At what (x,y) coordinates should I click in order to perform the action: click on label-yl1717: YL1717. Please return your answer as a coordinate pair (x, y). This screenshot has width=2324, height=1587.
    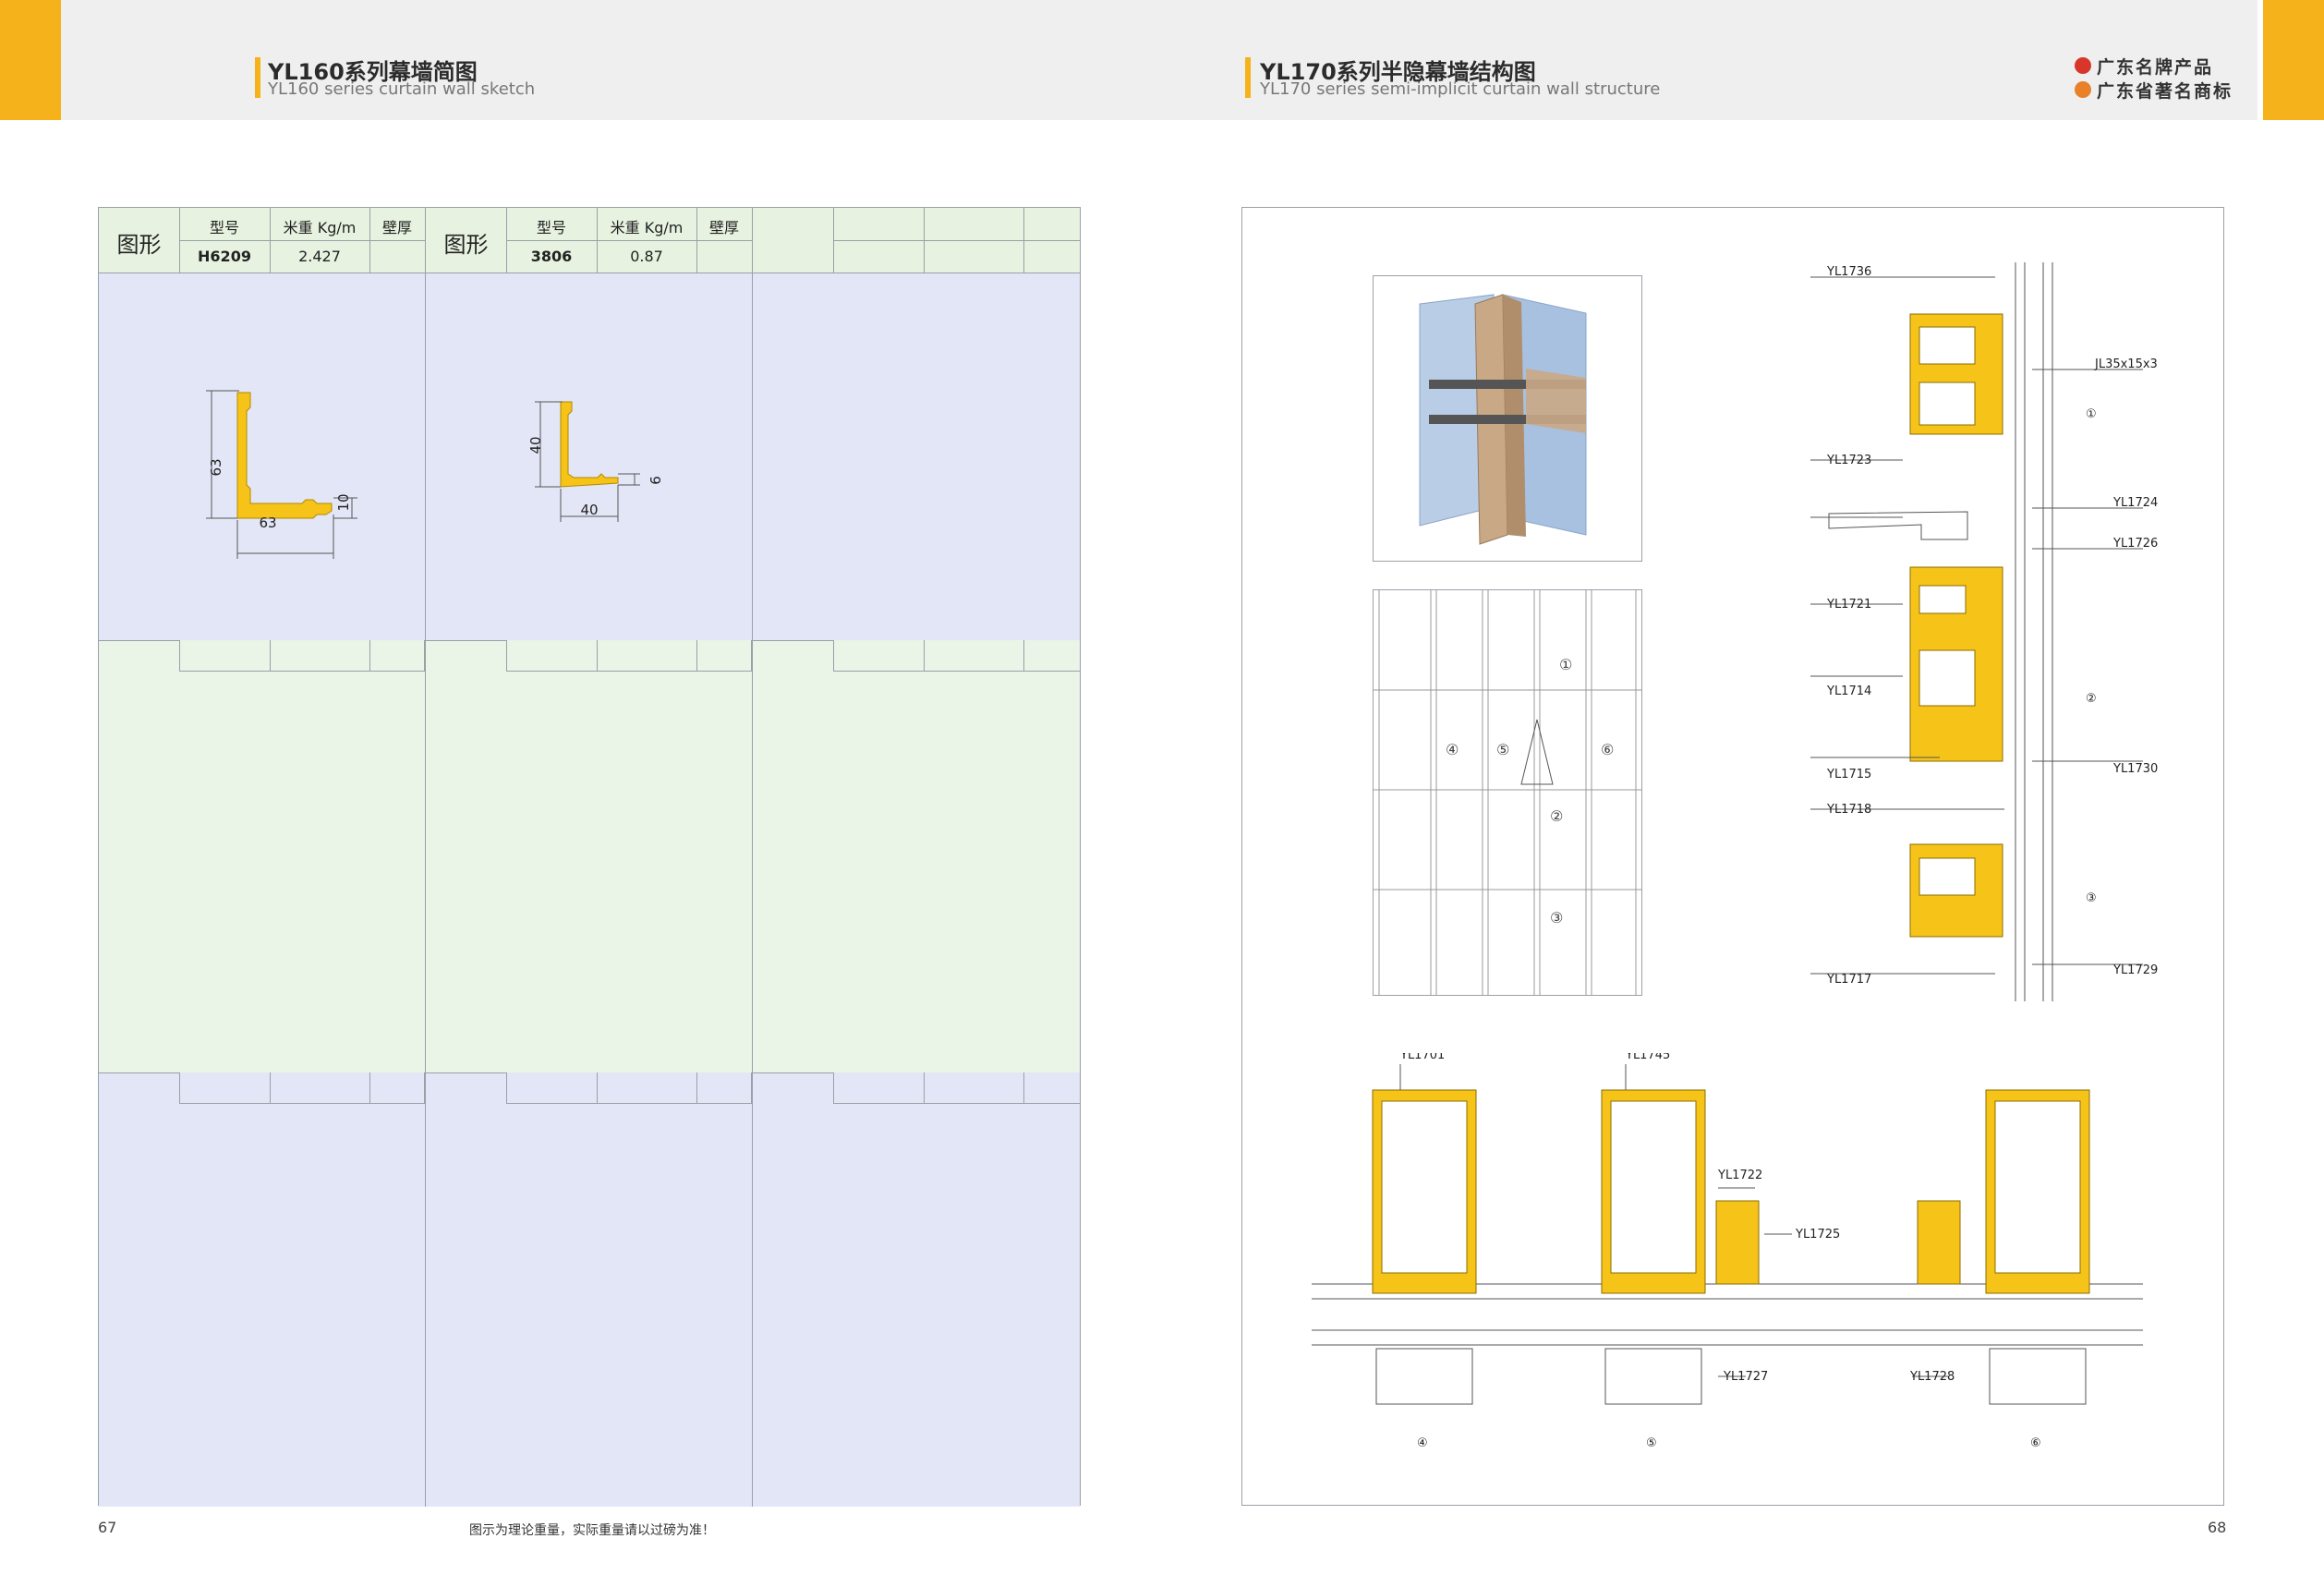
    Looking at the image, I should click on (1848, 980).